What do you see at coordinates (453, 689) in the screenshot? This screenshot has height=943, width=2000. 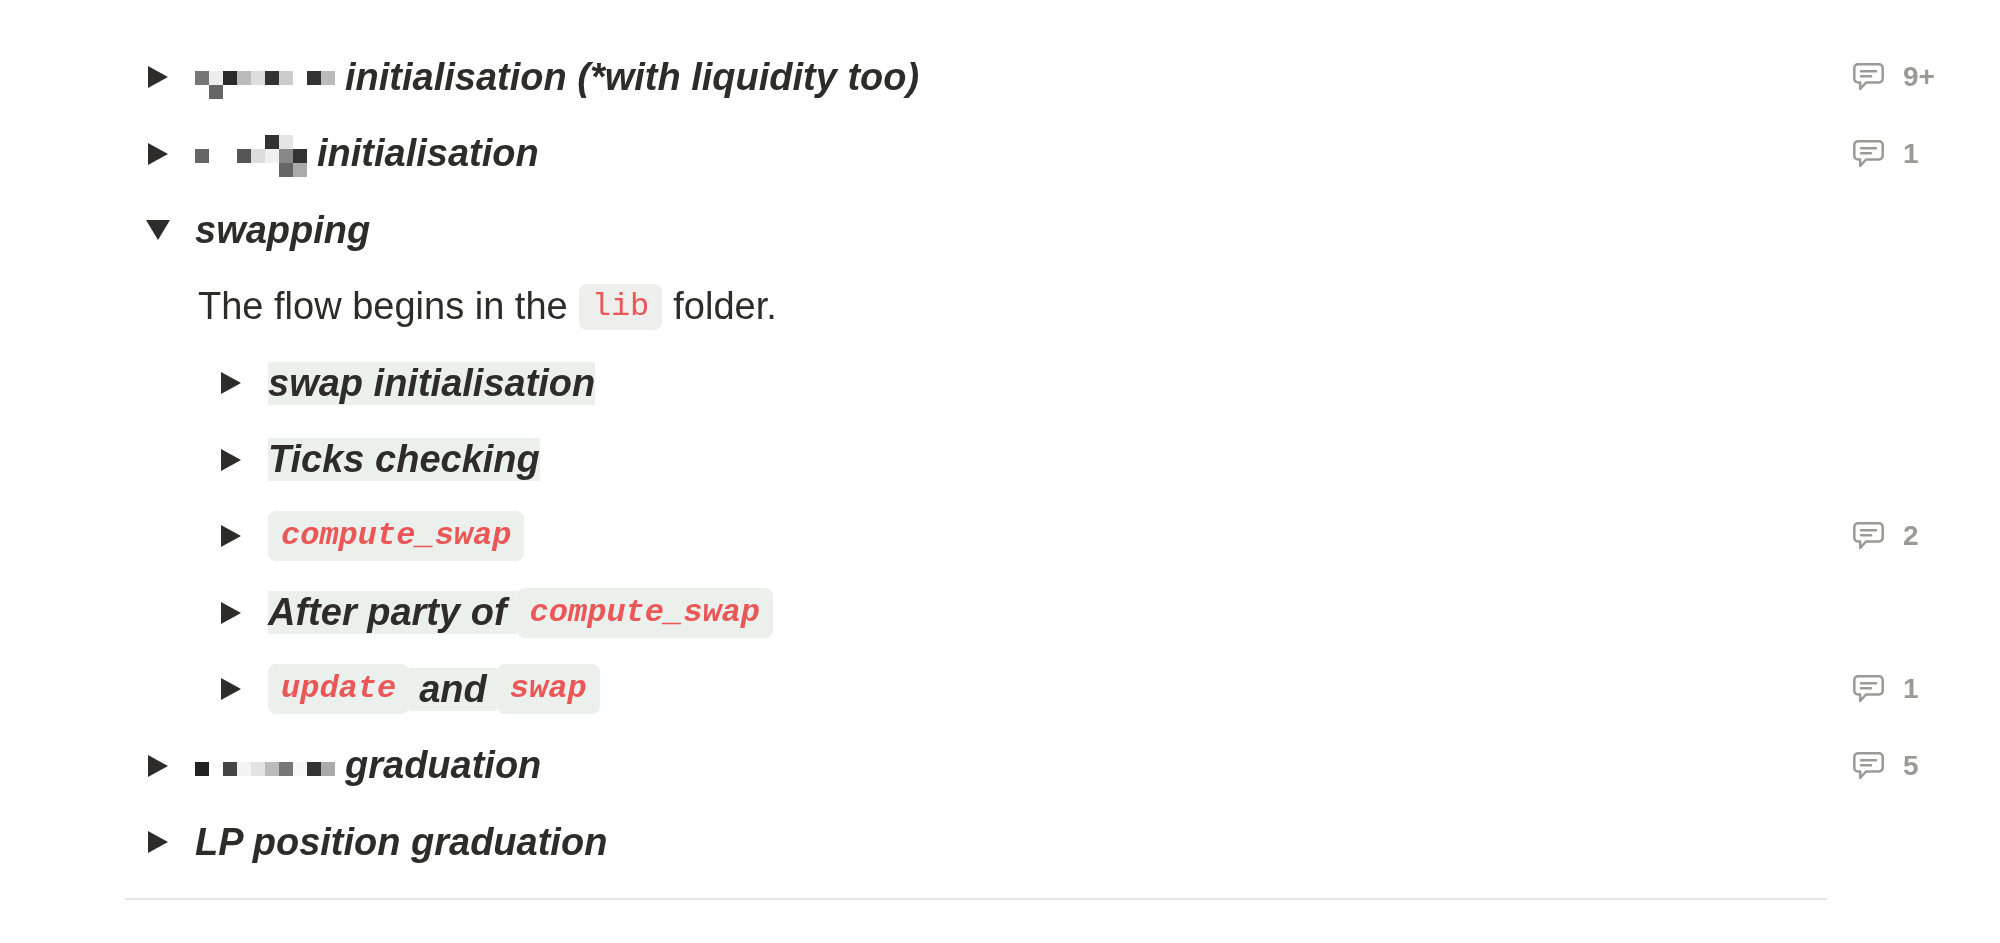 I see `toggle-title: and` at bounding box center [453, 689].